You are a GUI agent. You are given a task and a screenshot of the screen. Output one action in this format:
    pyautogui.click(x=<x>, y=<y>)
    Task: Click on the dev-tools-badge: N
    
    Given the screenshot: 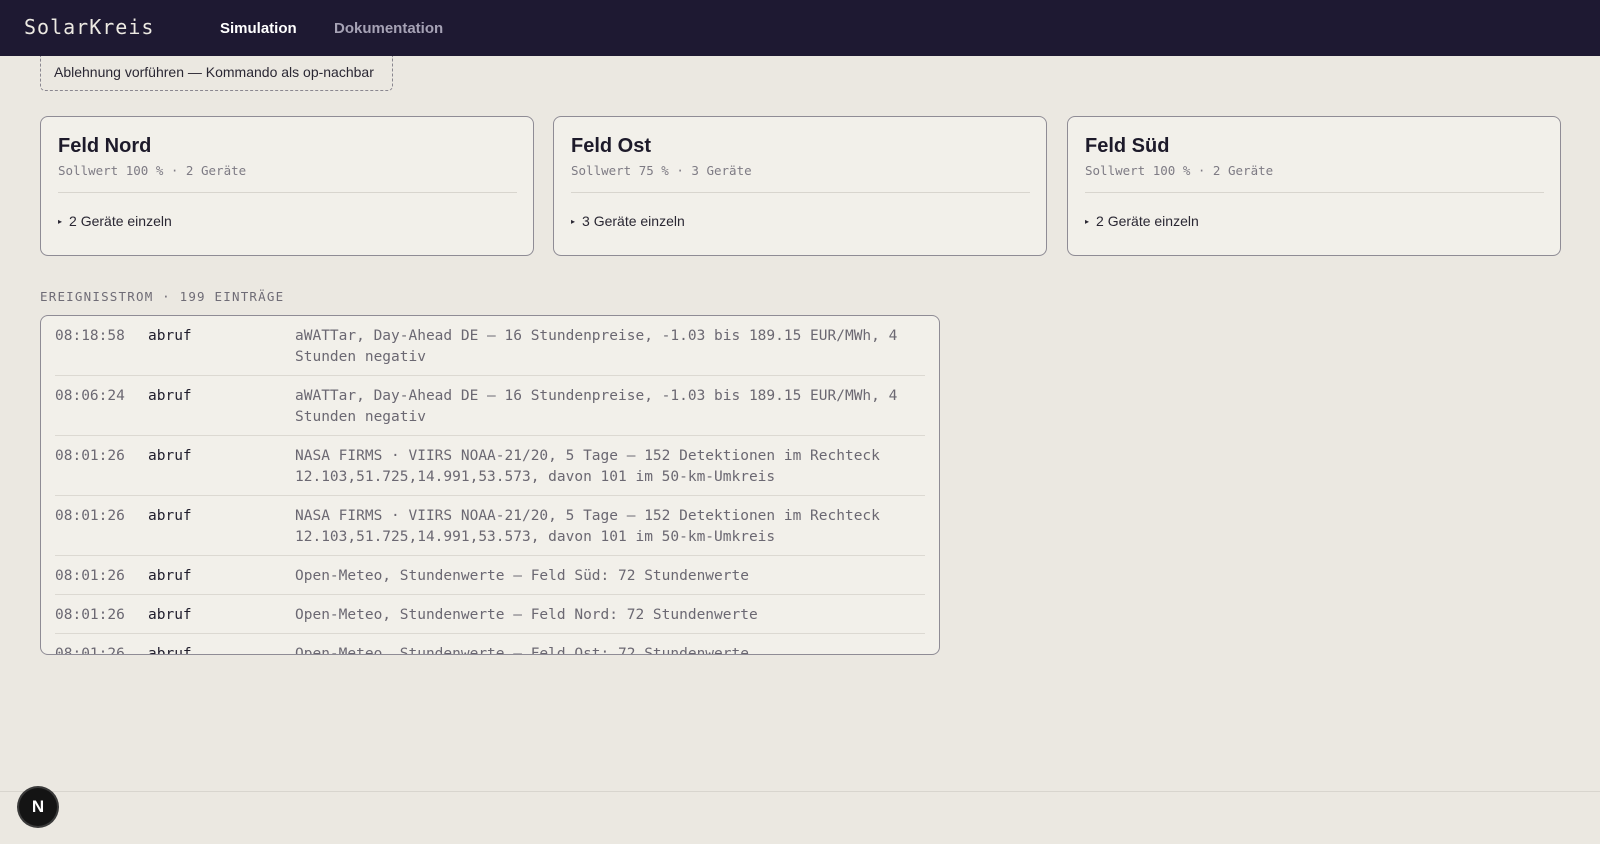 What is the action you would take?
    pyautogui.click(x=38, y=807)
    